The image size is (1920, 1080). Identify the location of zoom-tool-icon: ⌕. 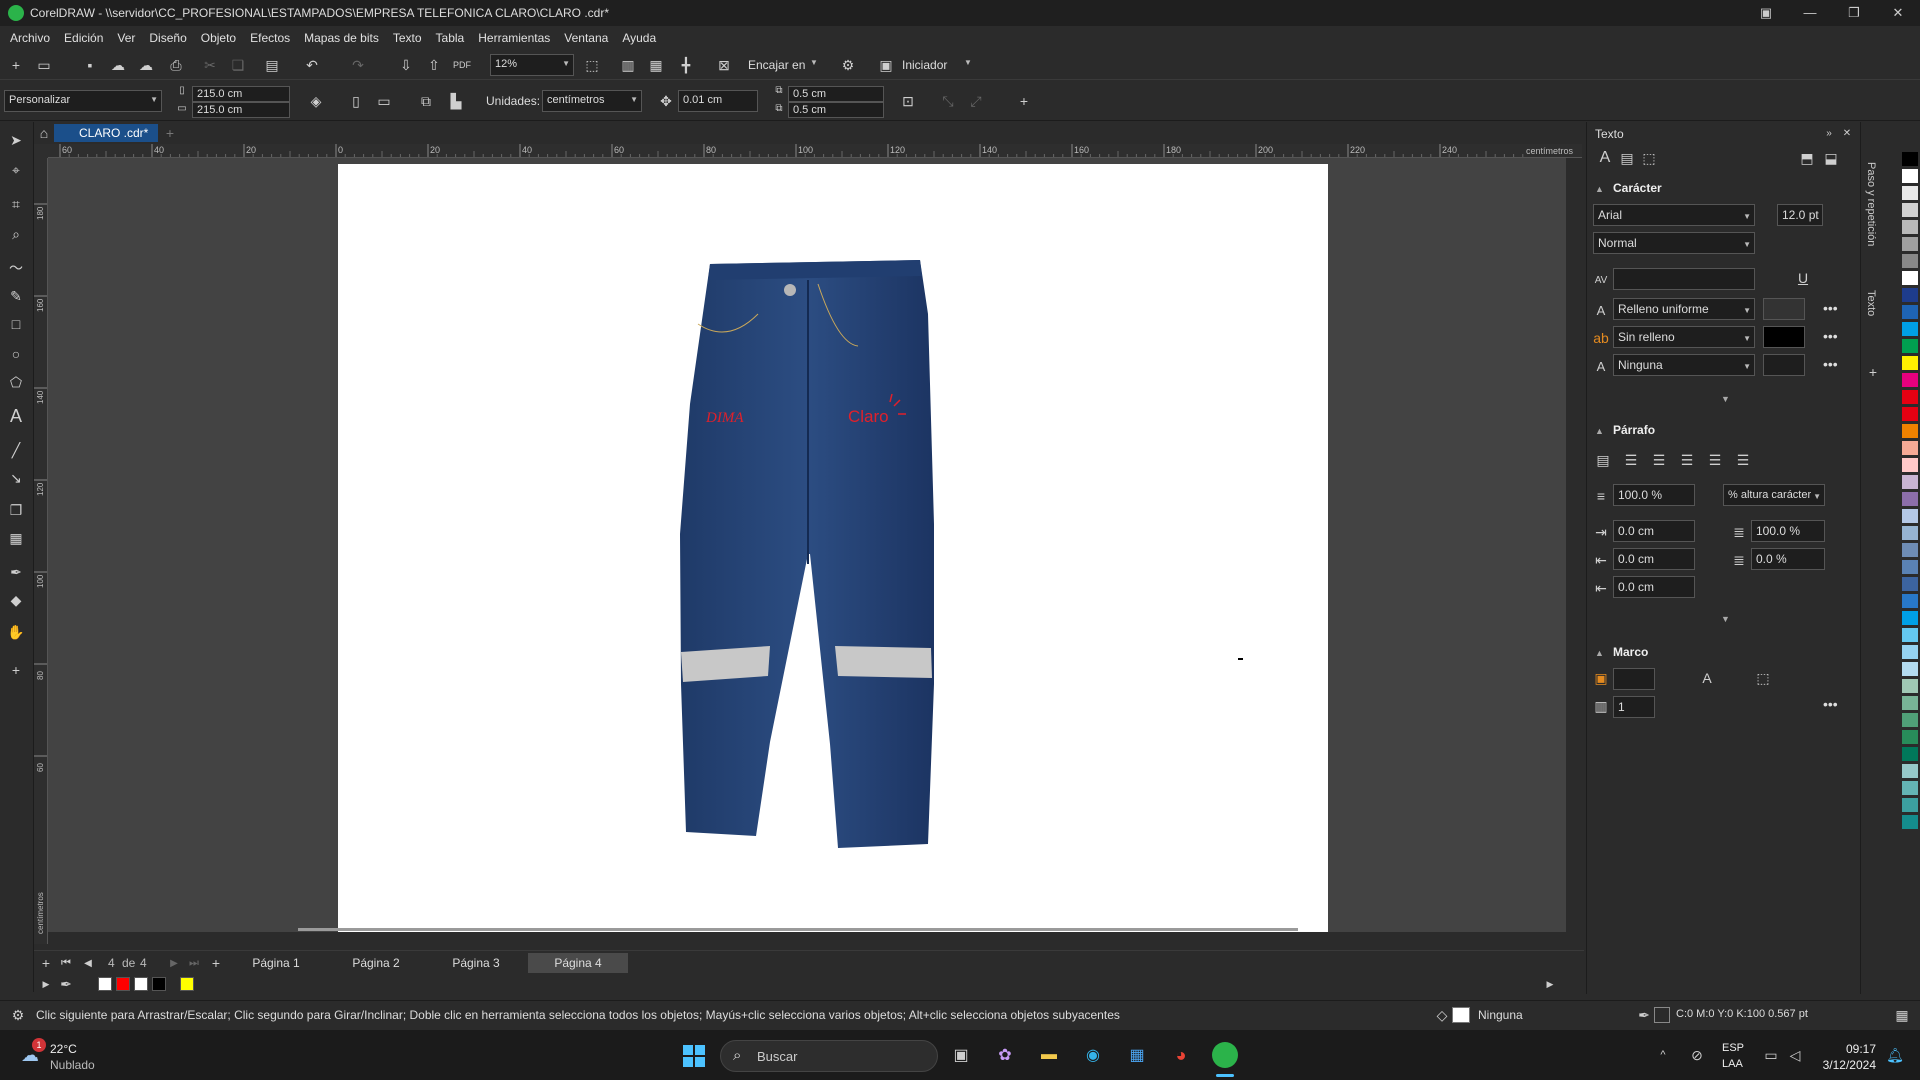
(16, 234).